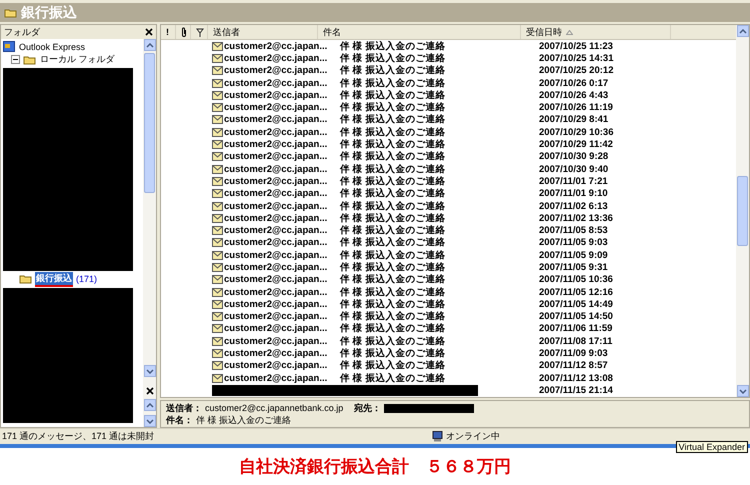 The height and width of the screenshot is (485, 750). Describe the element at coordinates (574, 194) in the screenshot. I see `date-cell-text: 2007/11/01 9:10` at that location.